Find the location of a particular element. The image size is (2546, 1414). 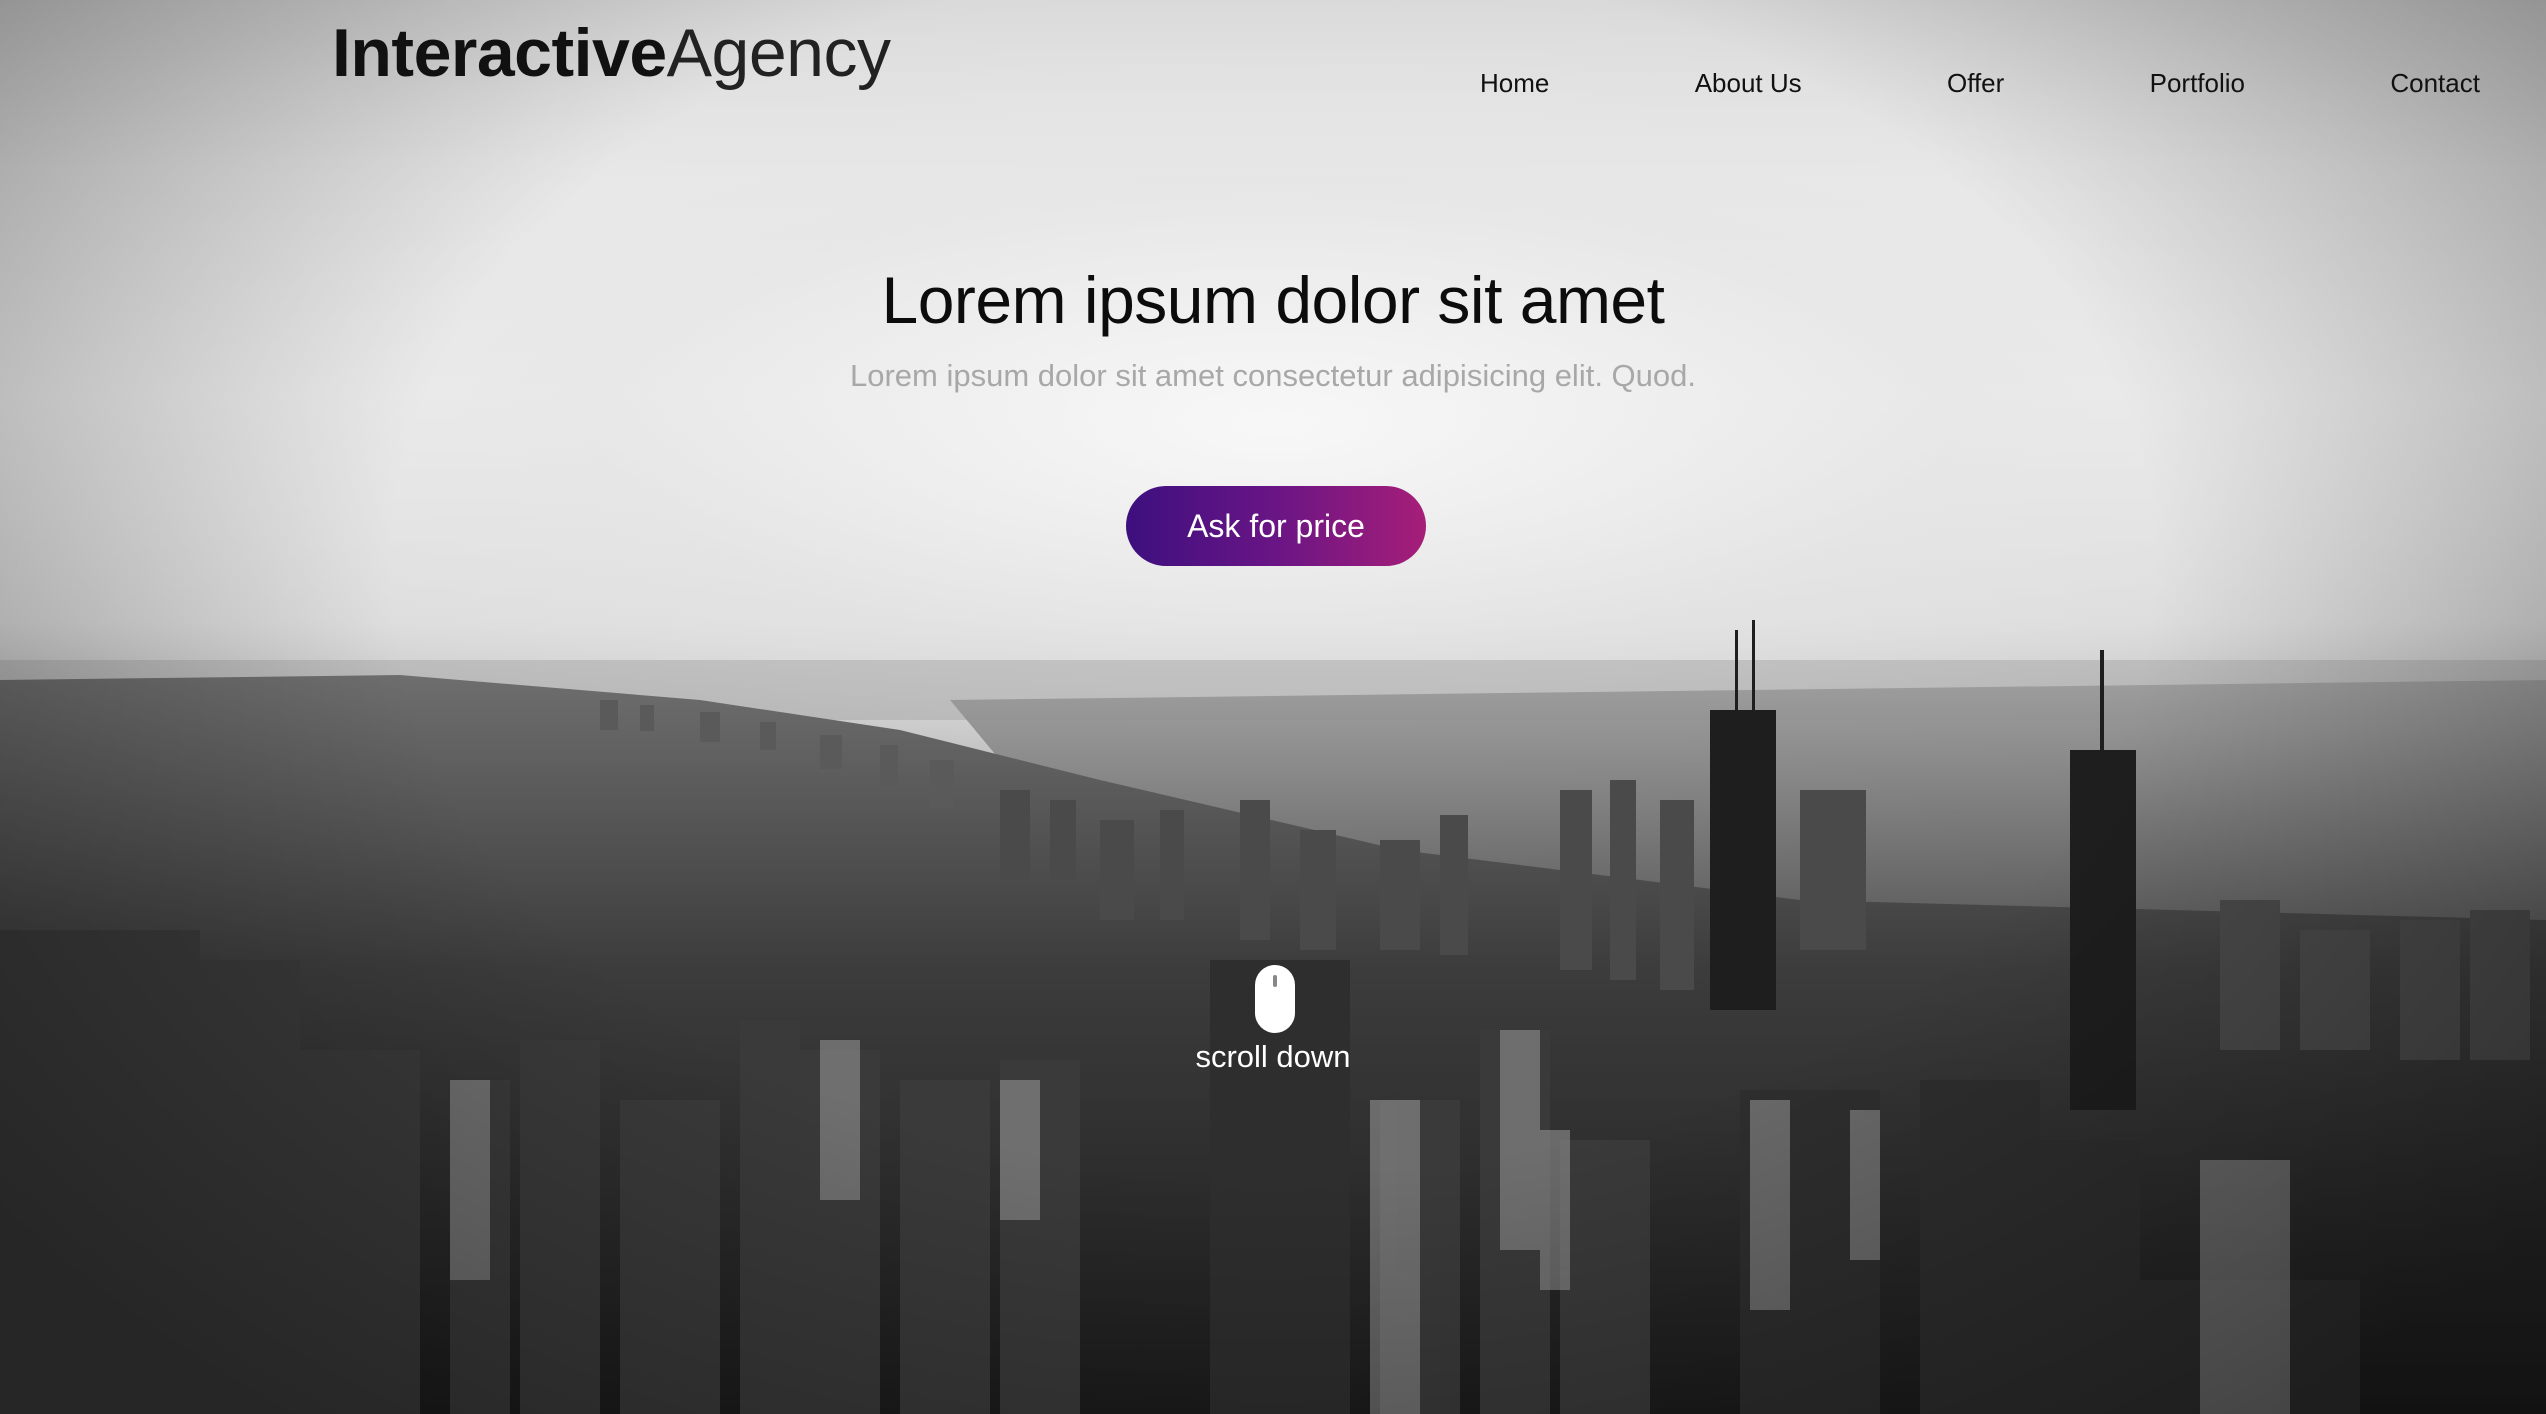

hero-title: Lorem ipsum dolor sit amet is located at coordinates (1273, 300).